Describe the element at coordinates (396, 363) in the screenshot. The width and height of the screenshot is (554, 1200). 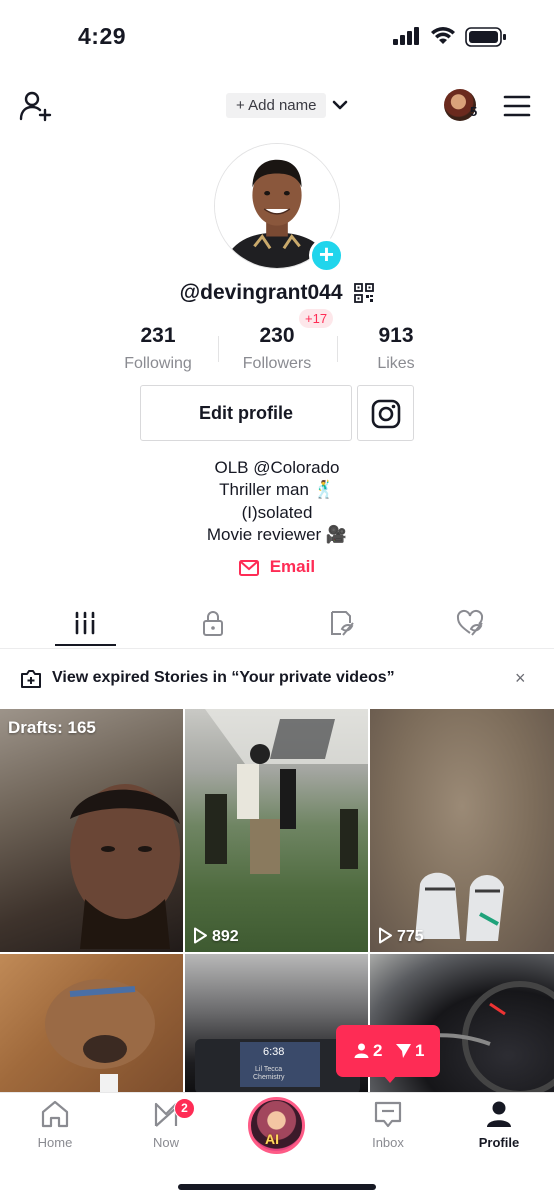
I see `likes-label: Likes` at that location.